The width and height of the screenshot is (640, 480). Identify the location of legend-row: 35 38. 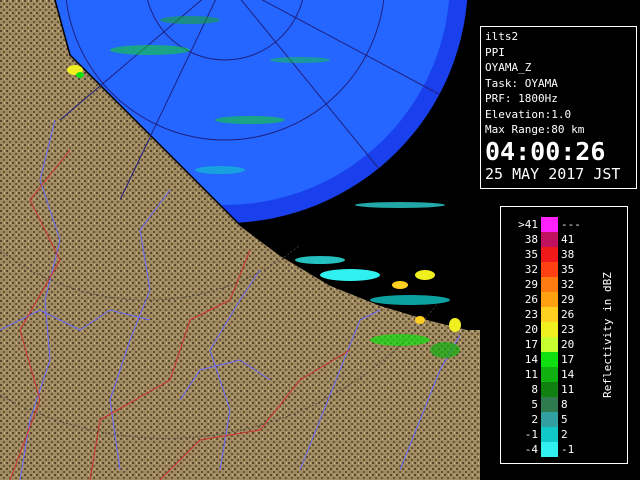
(549, 254).